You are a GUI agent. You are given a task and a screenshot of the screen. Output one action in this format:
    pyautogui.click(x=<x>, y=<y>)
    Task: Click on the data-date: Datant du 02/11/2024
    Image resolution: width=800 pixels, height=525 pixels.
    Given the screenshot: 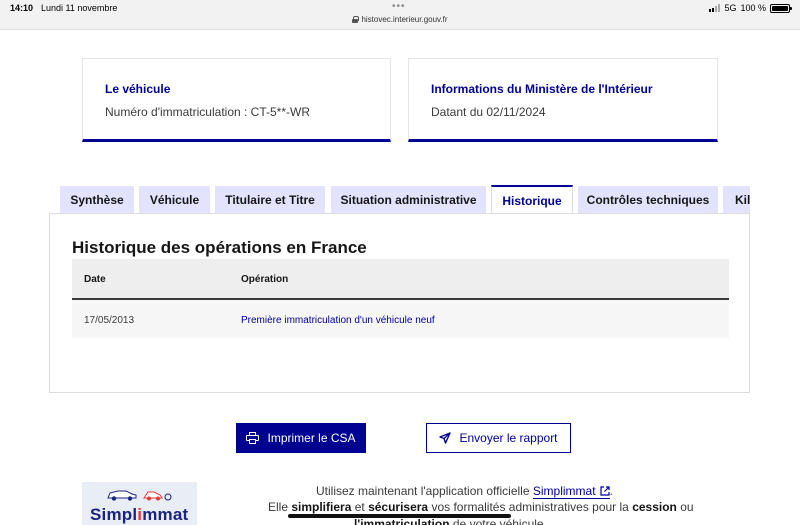 What is the action you would take?
    pyautogui.click(x=488, y=112)
    